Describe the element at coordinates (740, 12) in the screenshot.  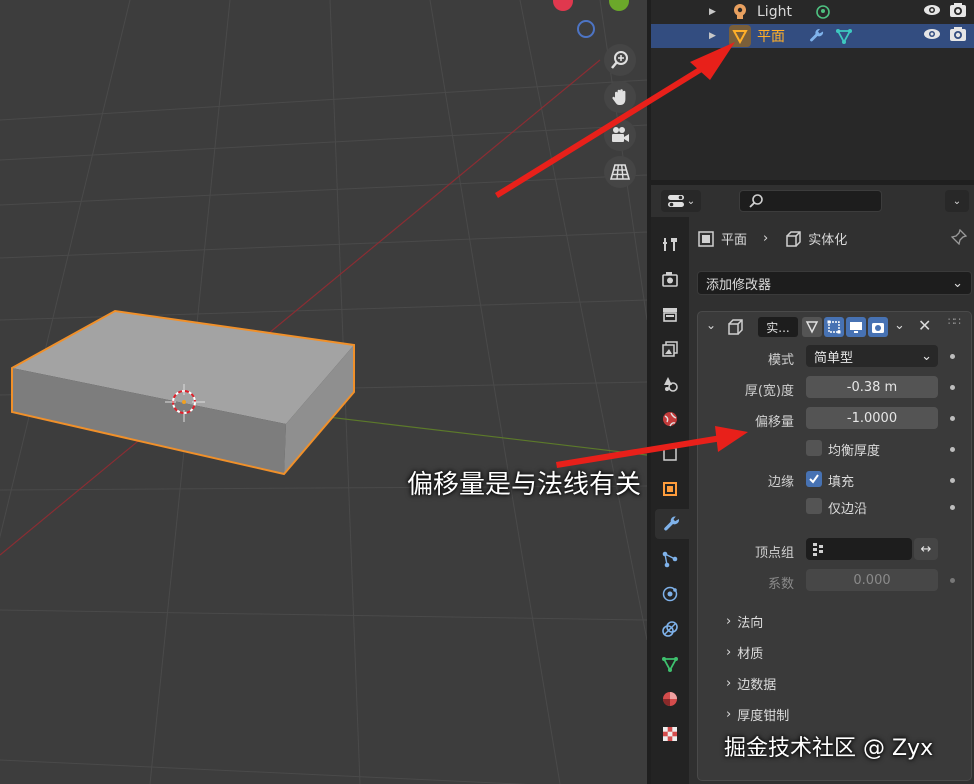
I see `light-bulb-icon` at that location.